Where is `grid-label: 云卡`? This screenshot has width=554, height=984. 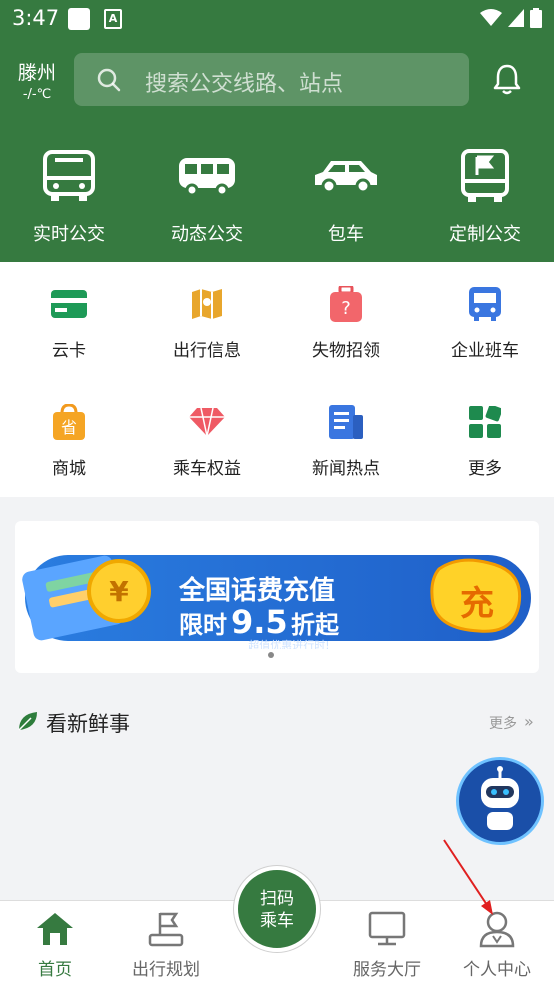 grid-label: 云卡 is located at coordinates (69, 351).